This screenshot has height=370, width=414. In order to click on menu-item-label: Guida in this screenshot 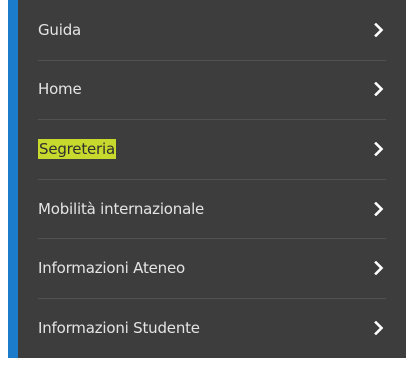, I will do `click(60, 29)`.